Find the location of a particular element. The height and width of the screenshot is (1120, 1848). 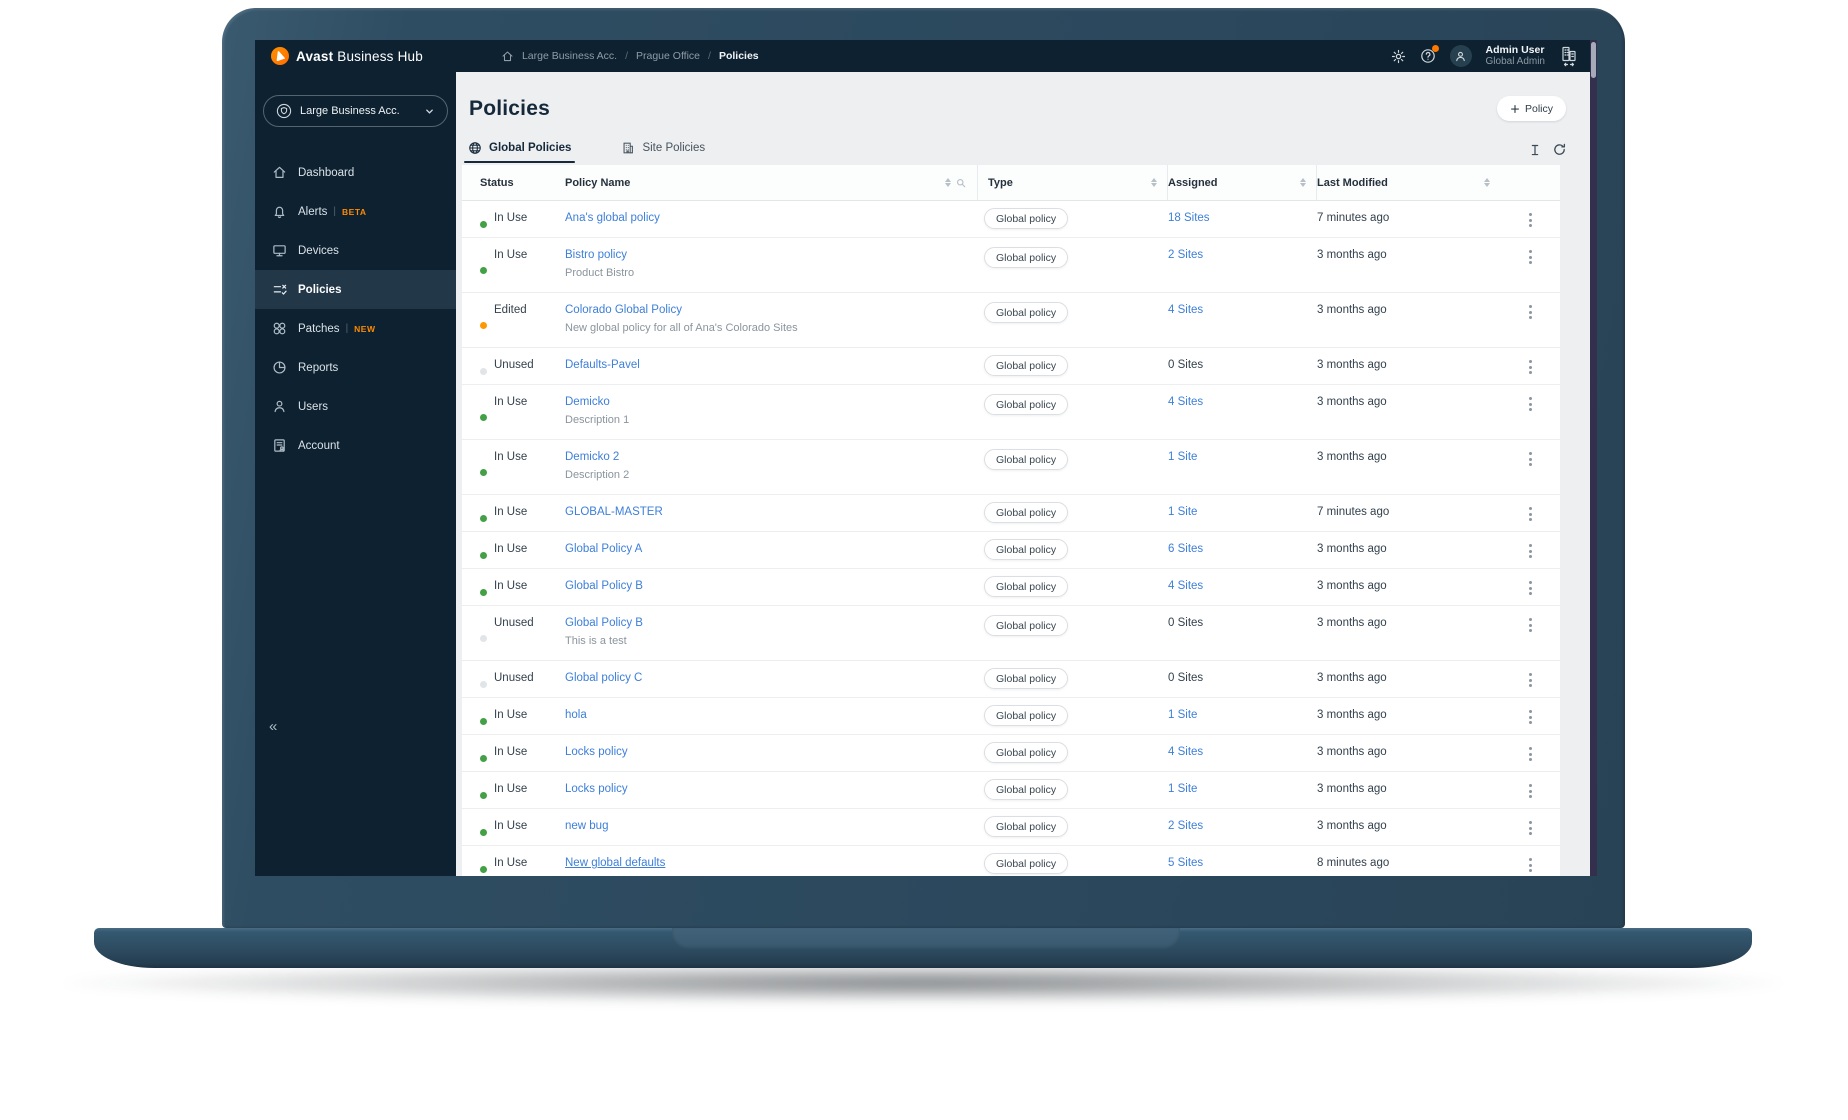

assigned-sites-link: 5 Sites is located at coordinates (1185, 863).